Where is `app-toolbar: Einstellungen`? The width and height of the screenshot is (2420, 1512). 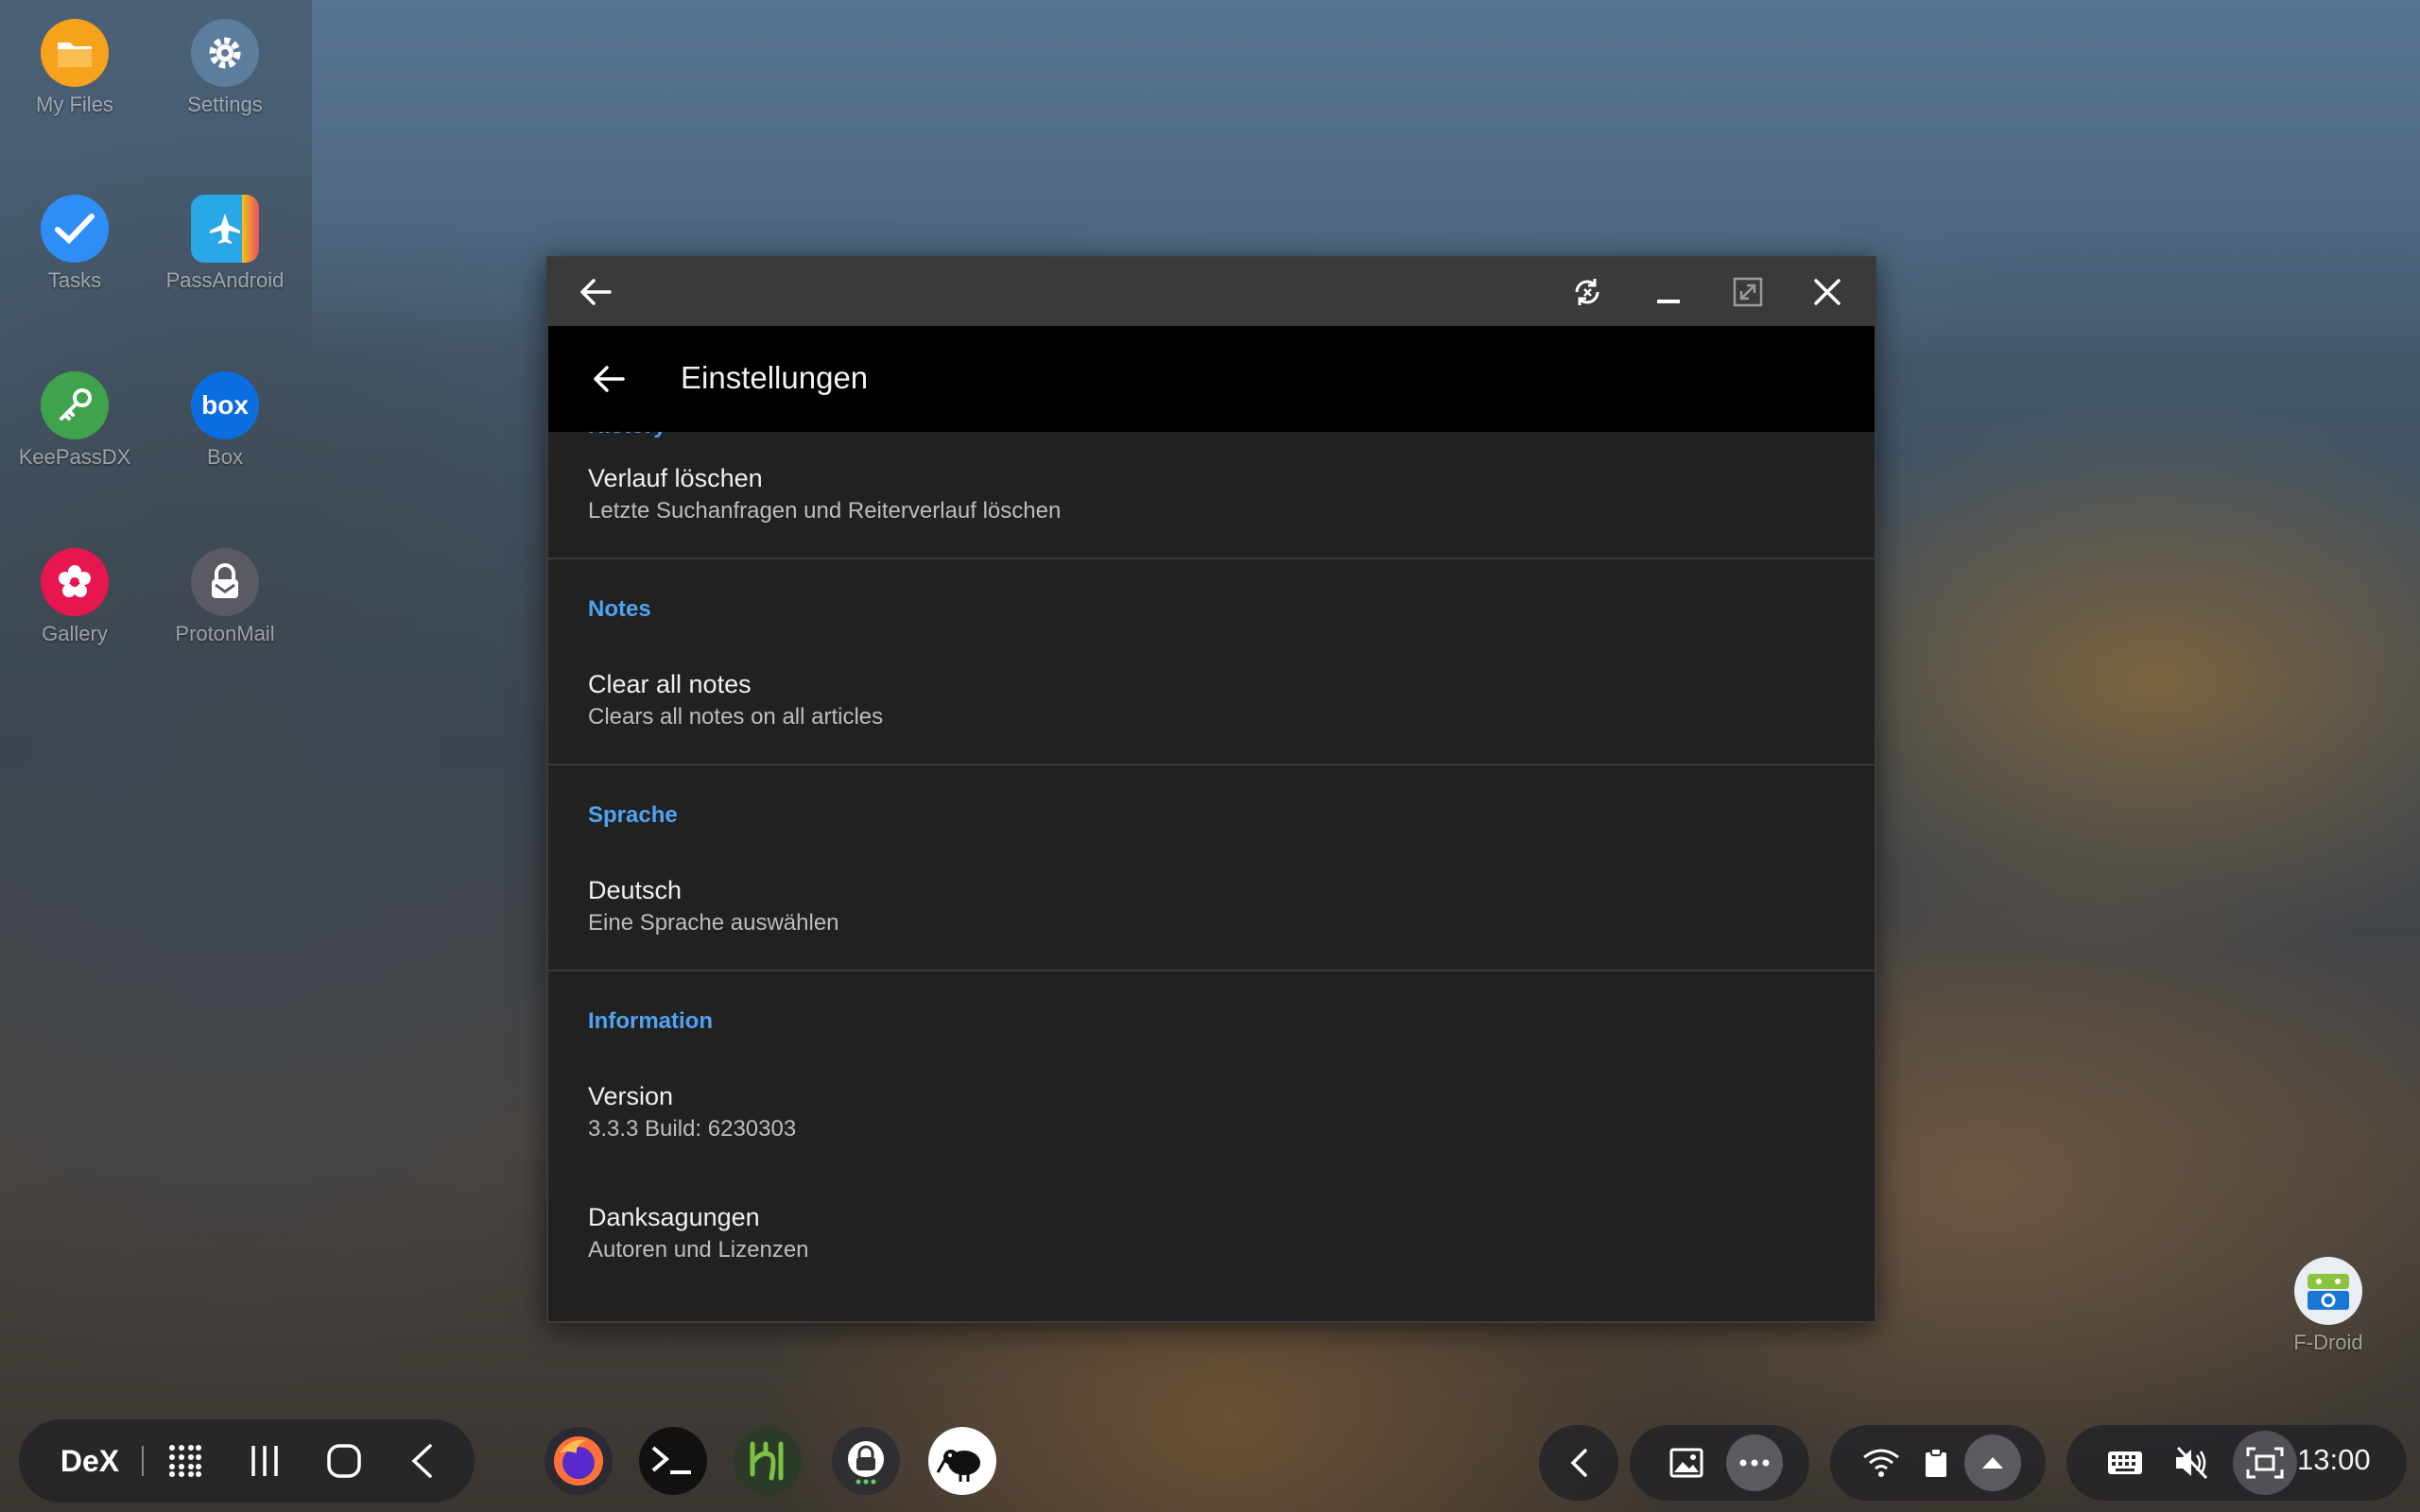 app-toolbar: Einstellungen is located at coordinates (1211, 379).